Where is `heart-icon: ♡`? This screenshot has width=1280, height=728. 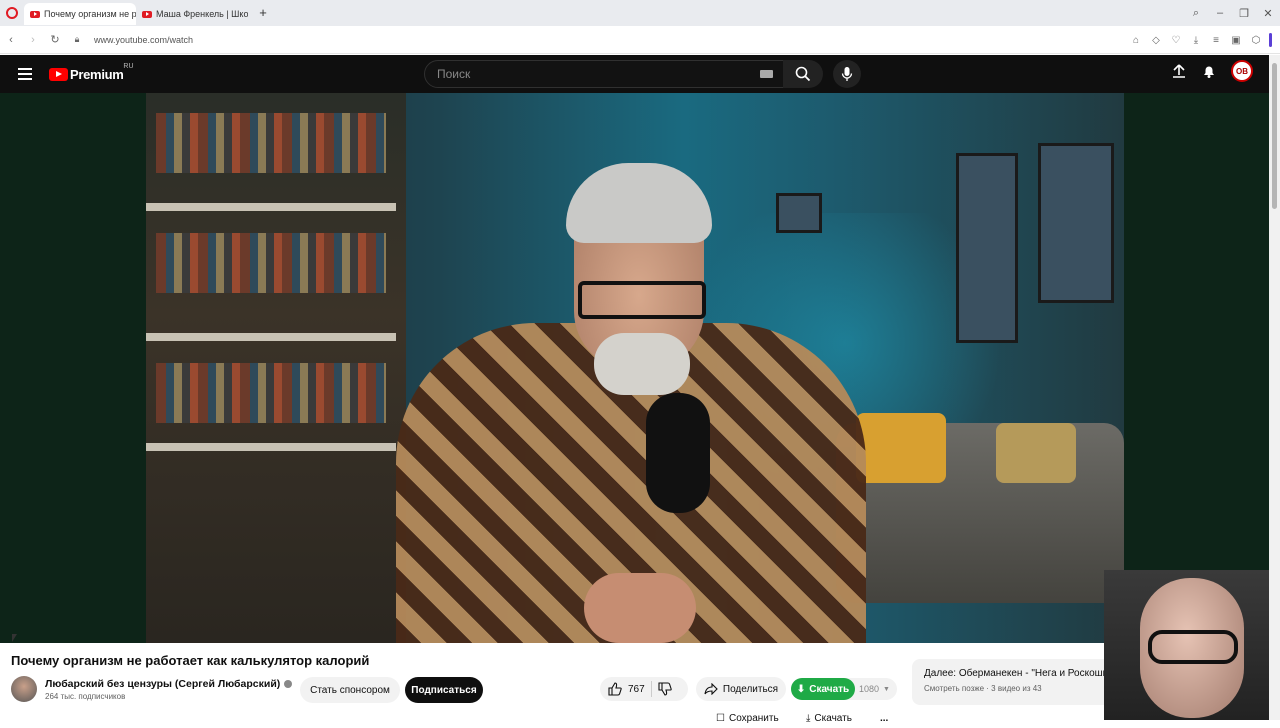 heart-icon: ♡ is located at coordinates (1176, 40).